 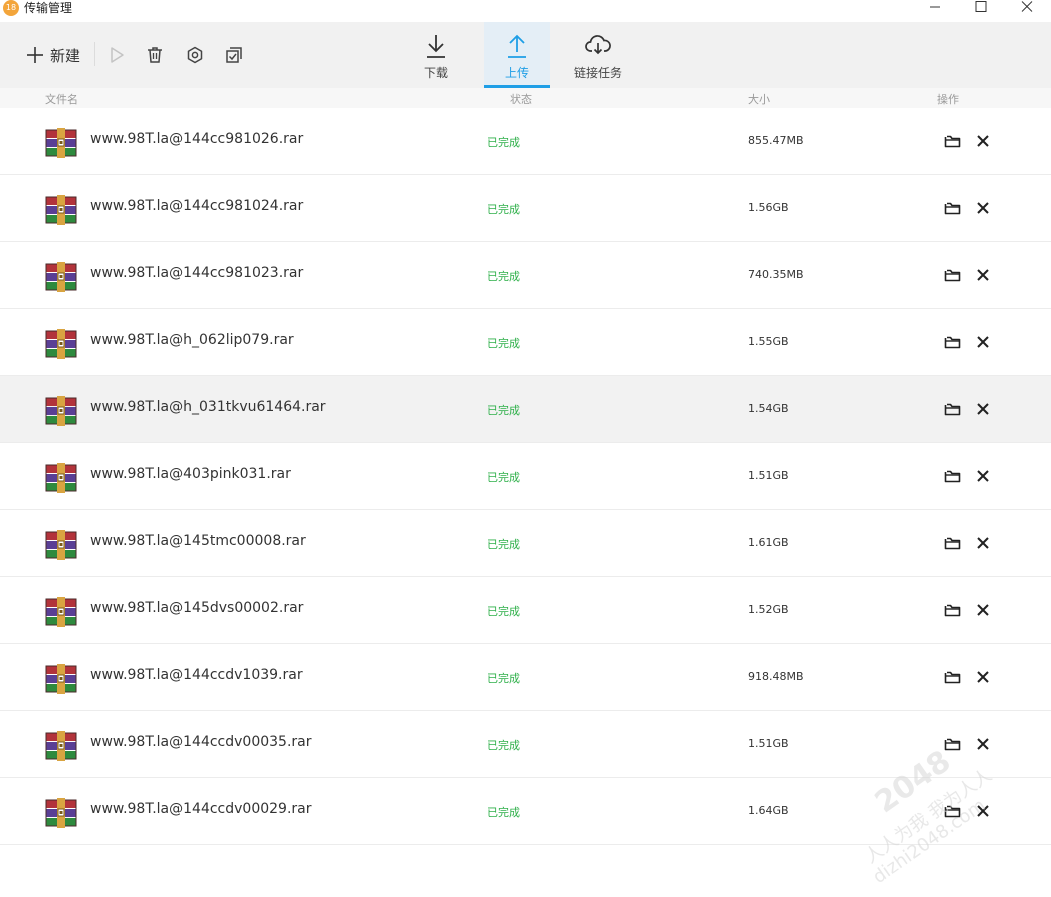 I want to click on start-button, so click(x=117, y=55).